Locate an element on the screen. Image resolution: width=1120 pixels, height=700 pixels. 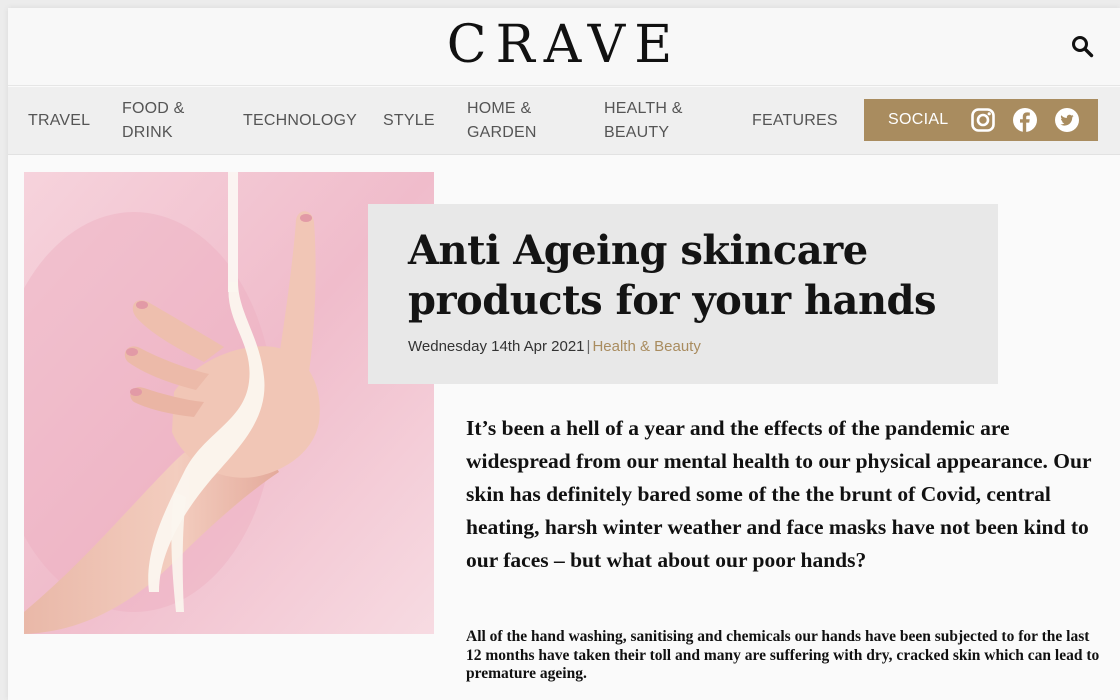
search-icon is located at coordinates (1082, 46).